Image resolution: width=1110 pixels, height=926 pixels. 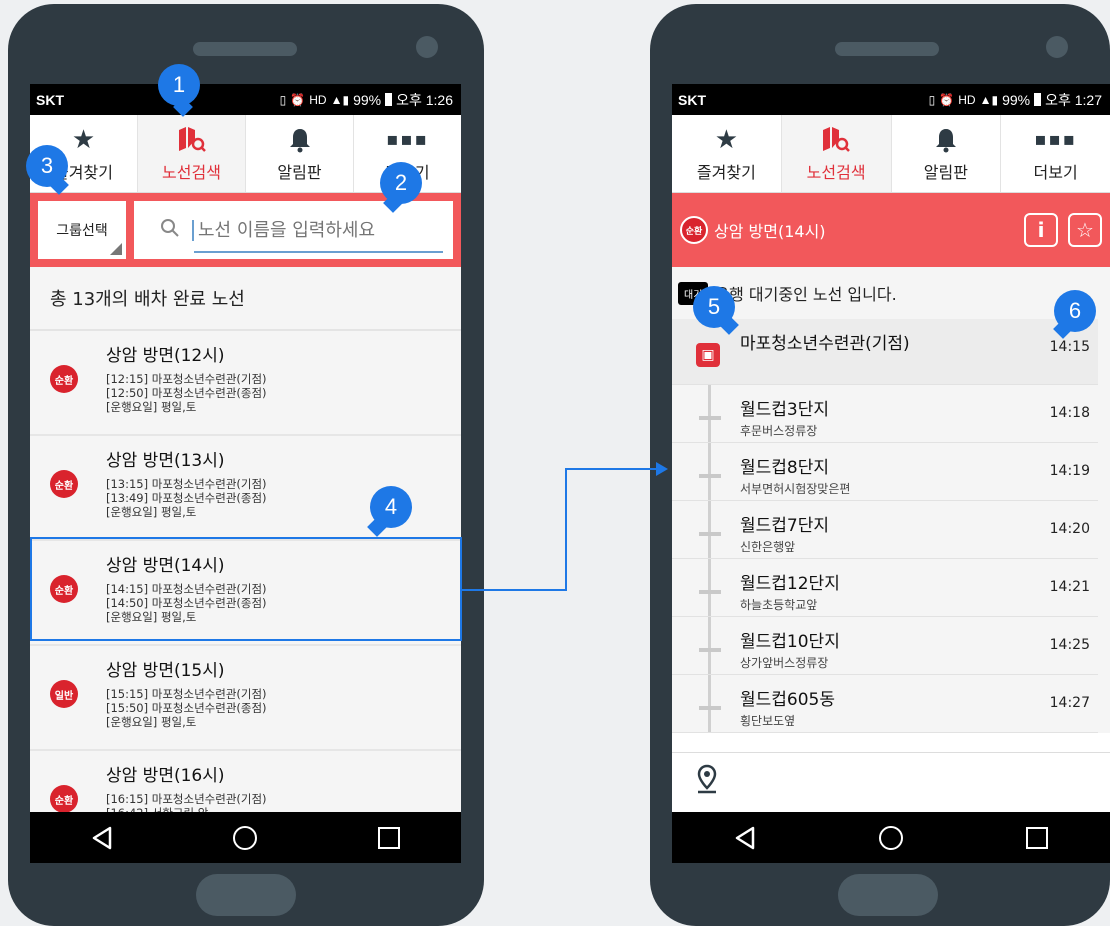 I want to click on search-input, so click(x=316, y=230).